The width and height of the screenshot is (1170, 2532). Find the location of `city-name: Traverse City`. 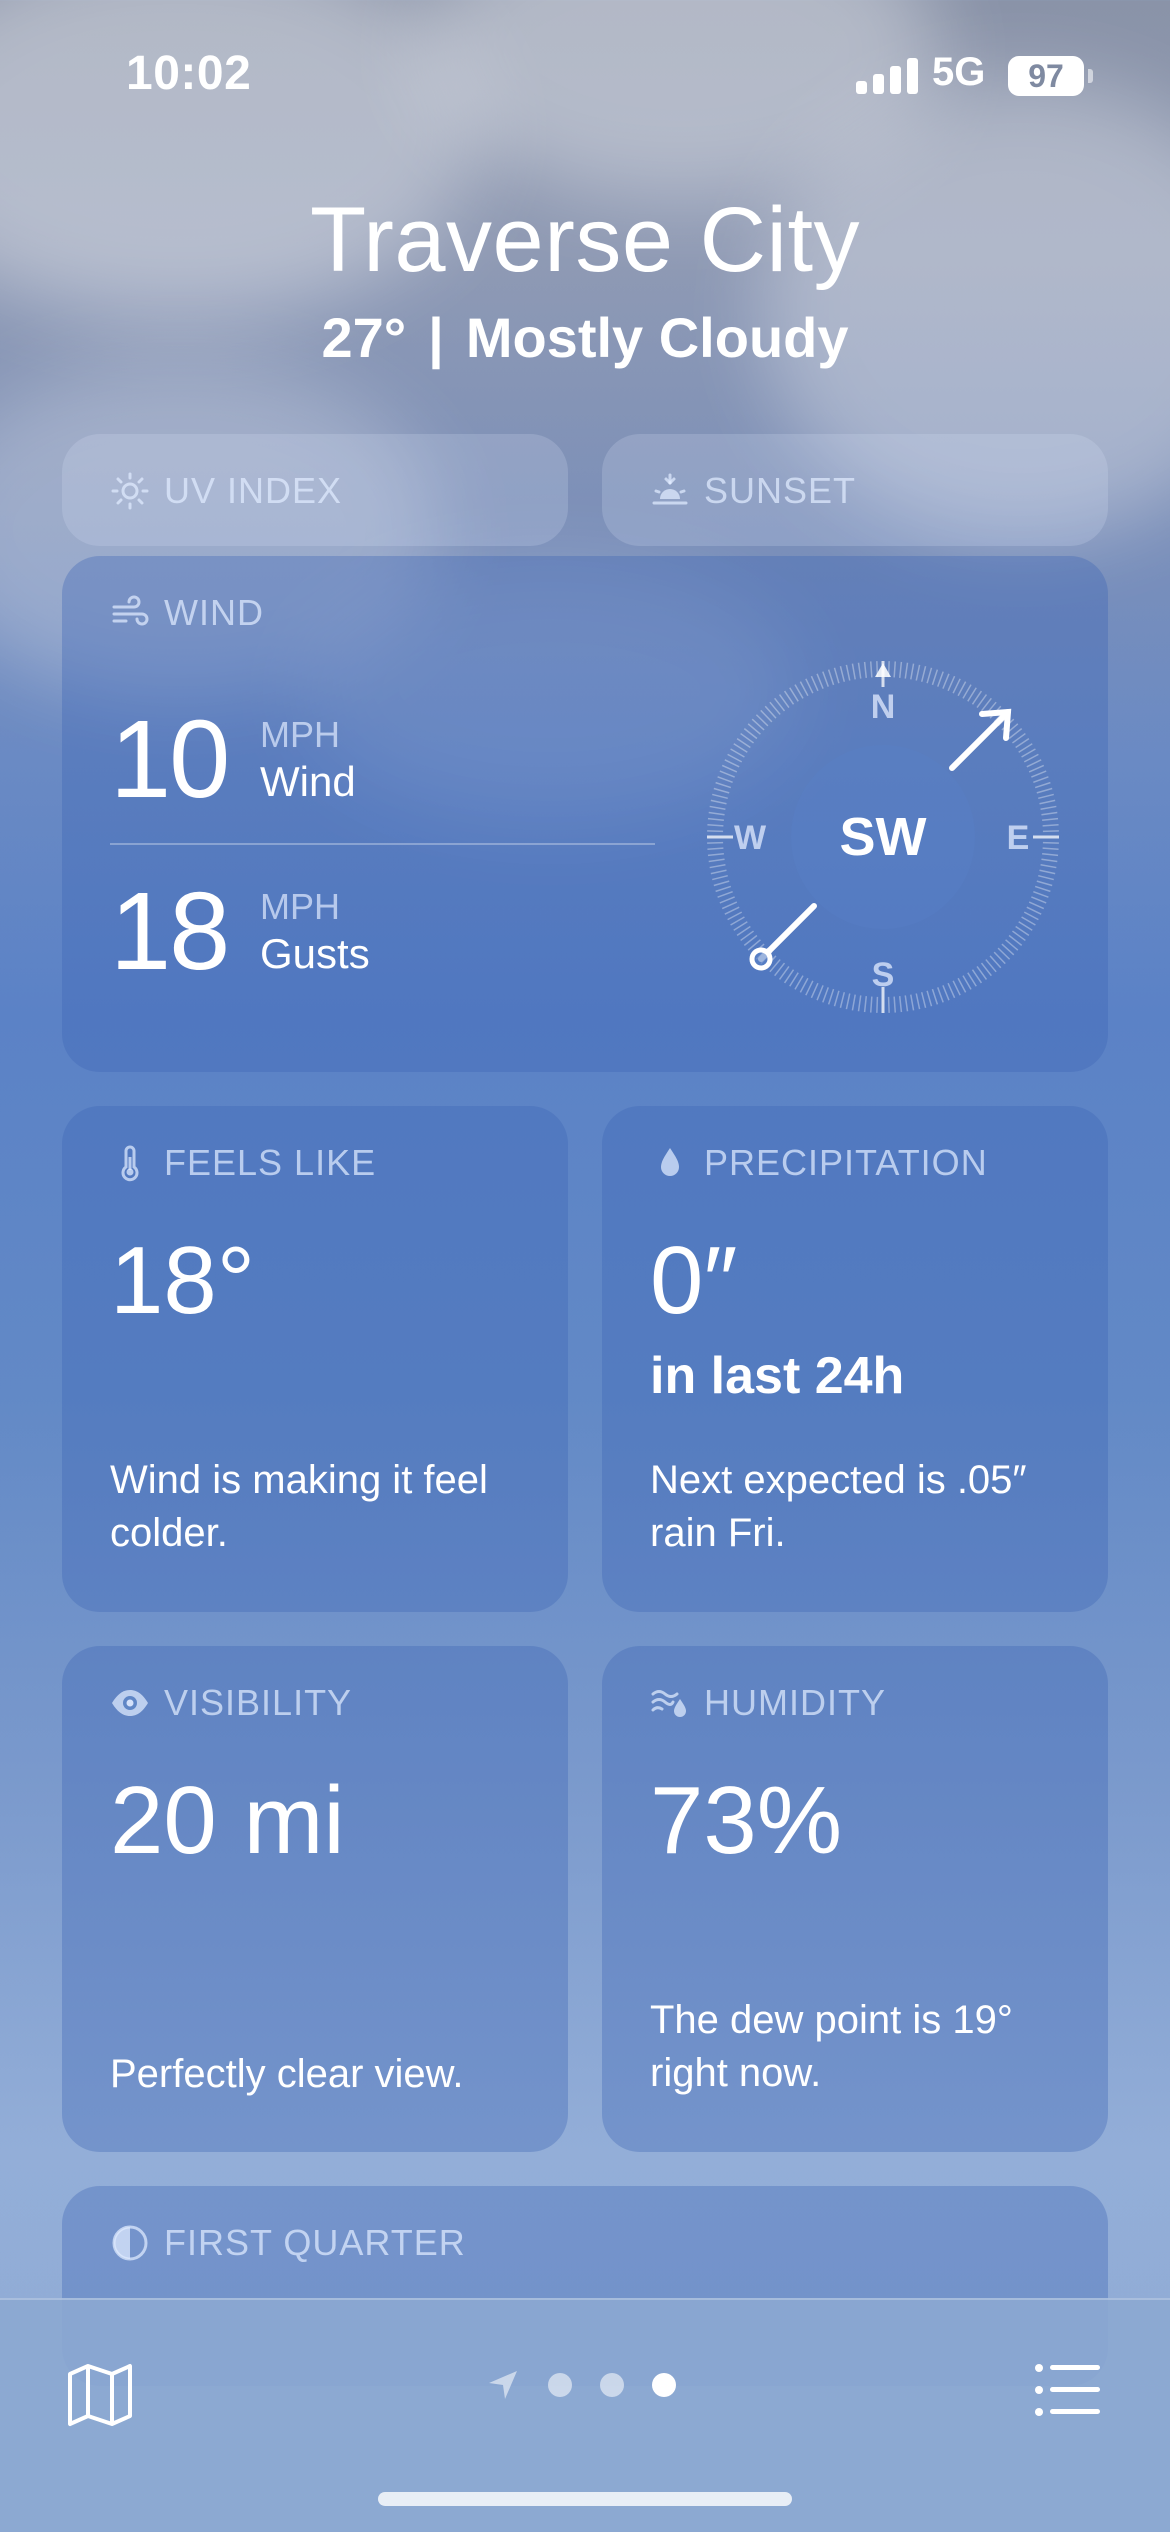

city-name: Traverse City is located at coordinates (585, 240).